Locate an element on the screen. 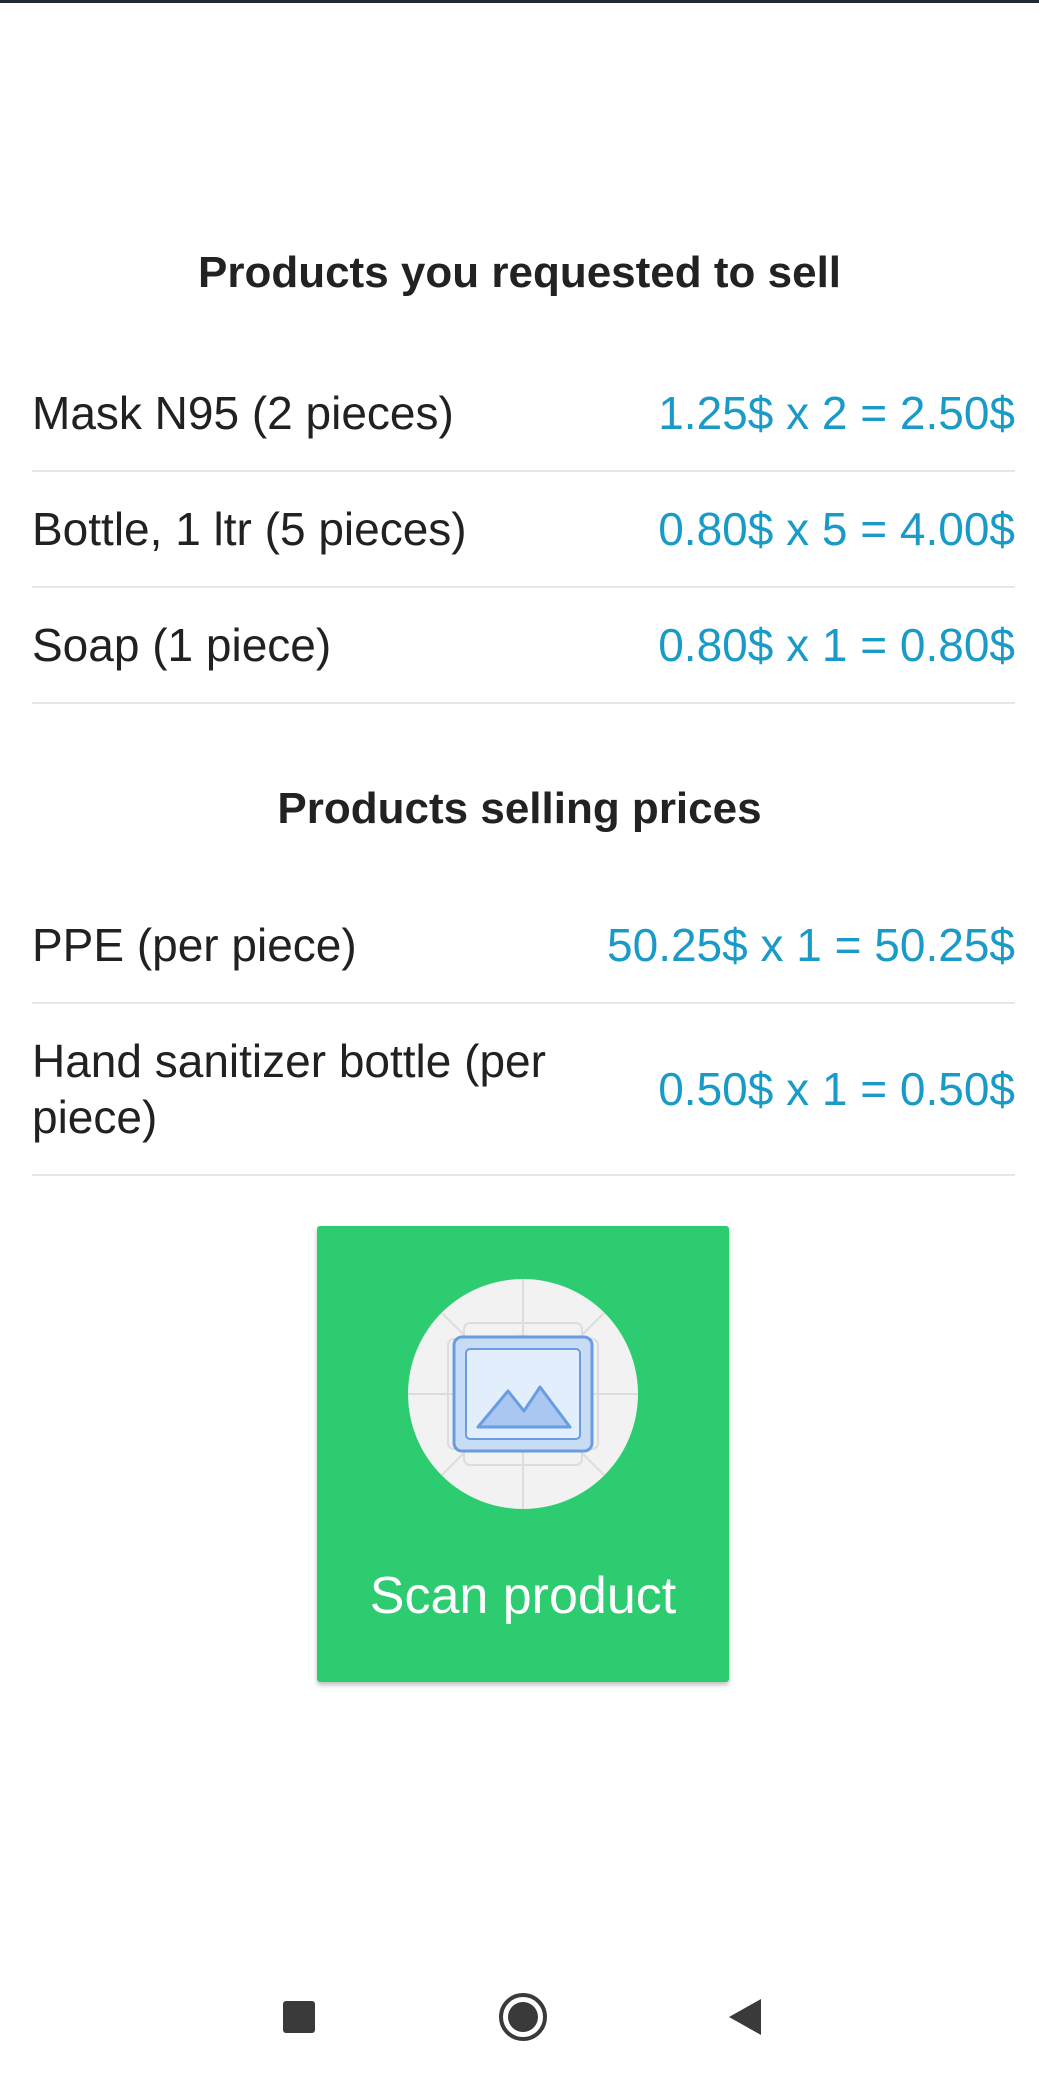 The height and width of the screenshot is (2078, 1039). back-triangle-icon is located at coordinates (745, 2017).